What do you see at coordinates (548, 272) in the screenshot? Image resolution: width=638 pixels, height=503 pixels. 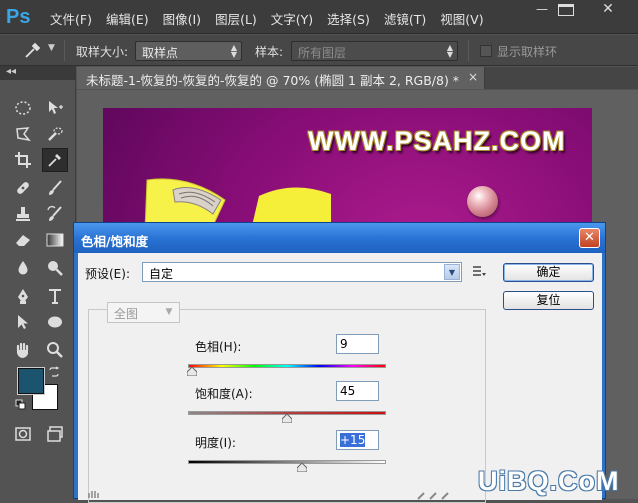 I see `ok-button: 确定` at bounding box center [548, 272].